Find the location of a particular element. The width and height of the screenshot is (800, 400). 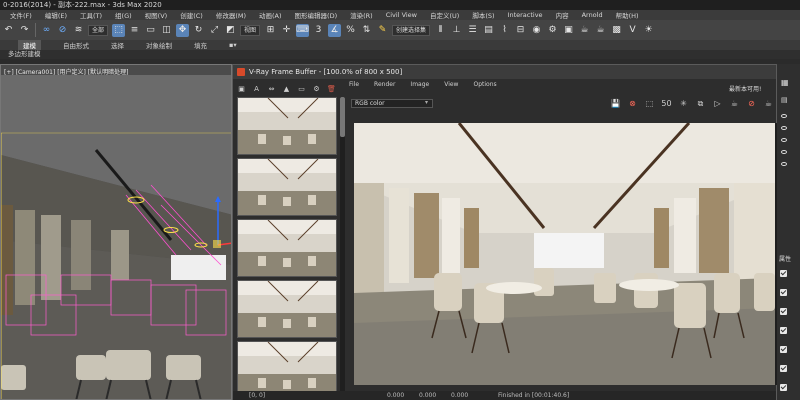

menu-scripting: 脚本(S) is located at coordinates (483, 15).